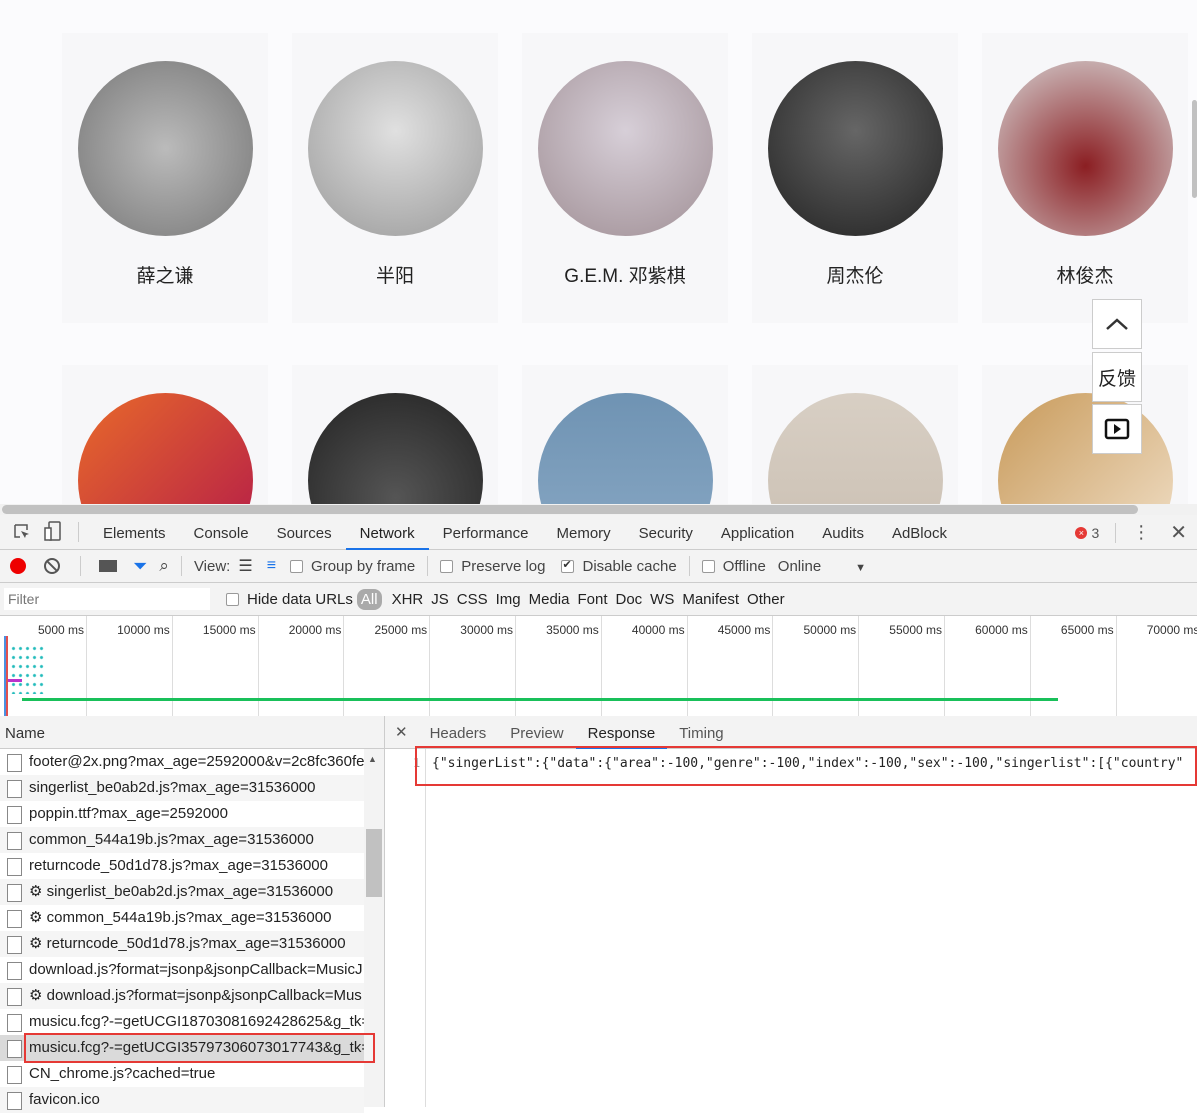 This screenshot has height=1113, width=1197. I want to click on clear-icon, so click(52, 566).